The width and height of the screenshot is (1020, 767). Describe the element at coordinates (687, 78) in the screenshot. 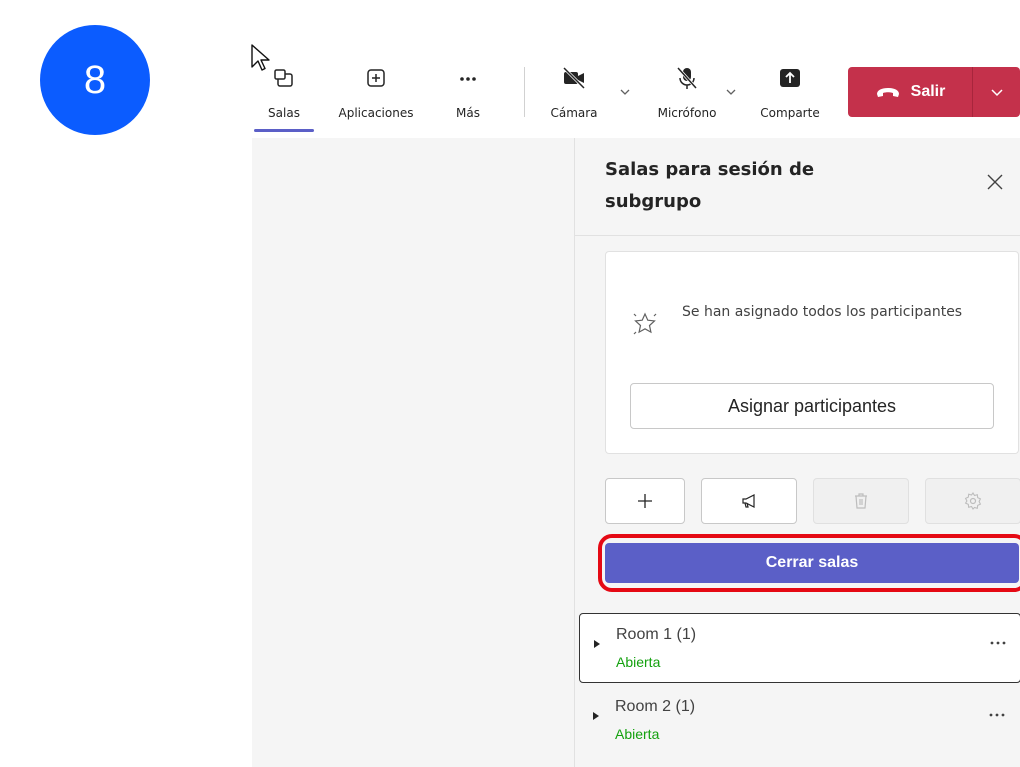

I see `microphone-off-icon` at that location.